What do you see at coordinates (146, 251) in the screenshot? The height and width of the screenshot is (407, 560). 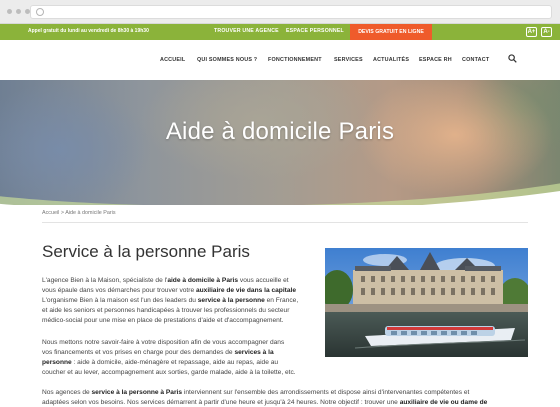 I see `page-title: Service à la personne Paris` at bounding box center [146, 251].